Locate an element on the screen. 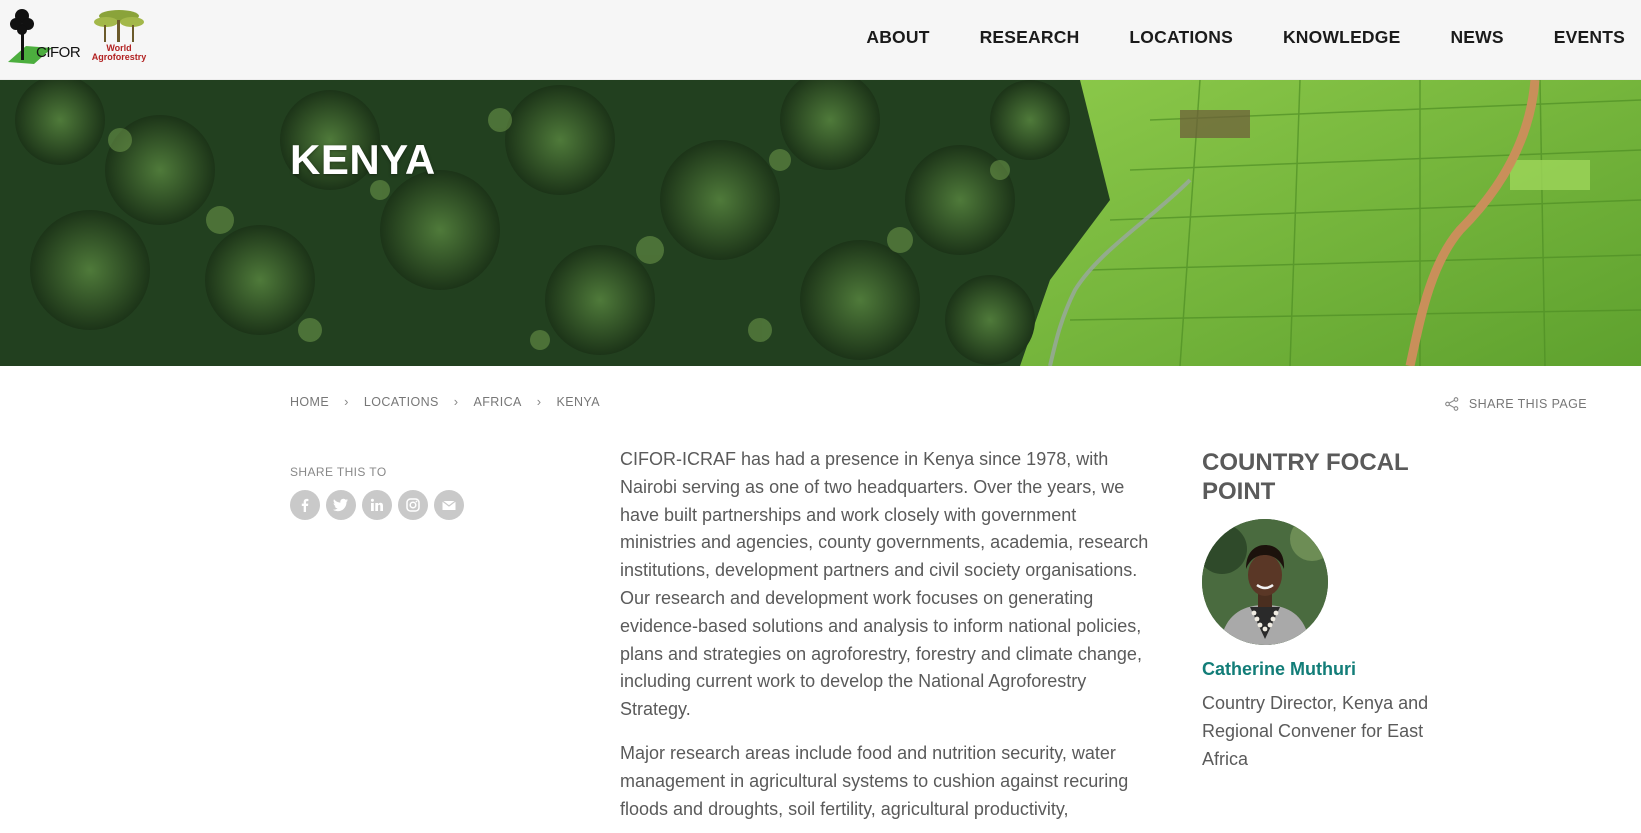 This screenshot has height=833, width=1641. world-agroforestry-logo-text: World Agroforestry is located at coordinates (119, 53).